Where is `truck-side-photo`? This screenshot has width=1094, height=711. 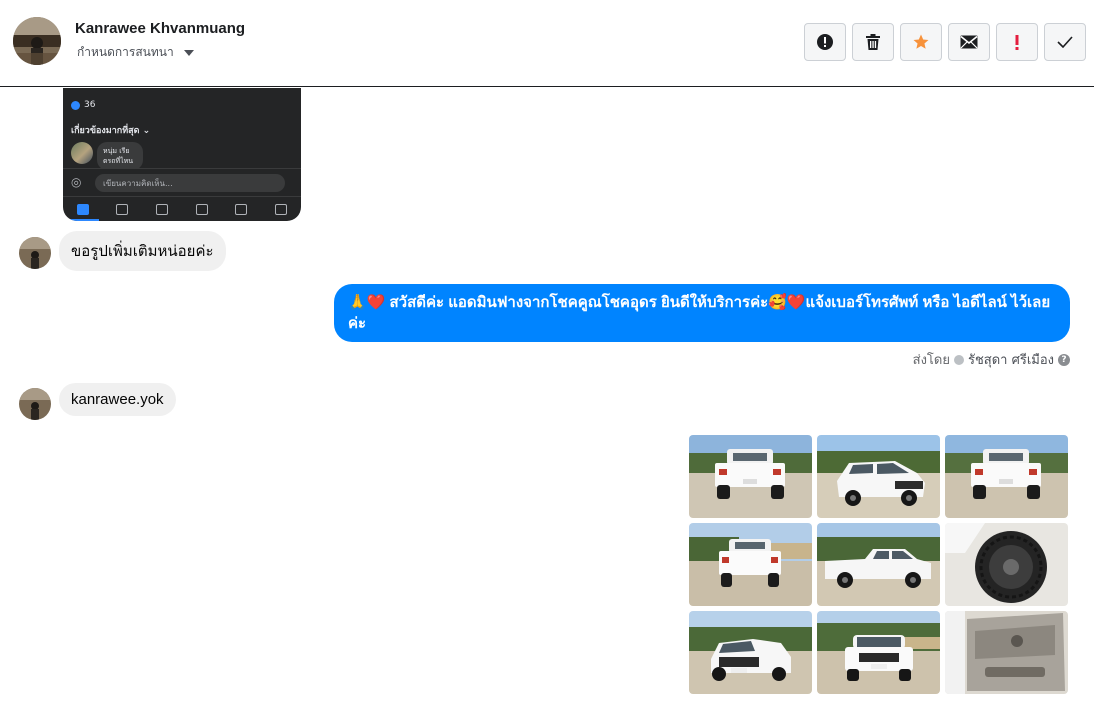 truck-side-photo is located at coordinates (878, 564).